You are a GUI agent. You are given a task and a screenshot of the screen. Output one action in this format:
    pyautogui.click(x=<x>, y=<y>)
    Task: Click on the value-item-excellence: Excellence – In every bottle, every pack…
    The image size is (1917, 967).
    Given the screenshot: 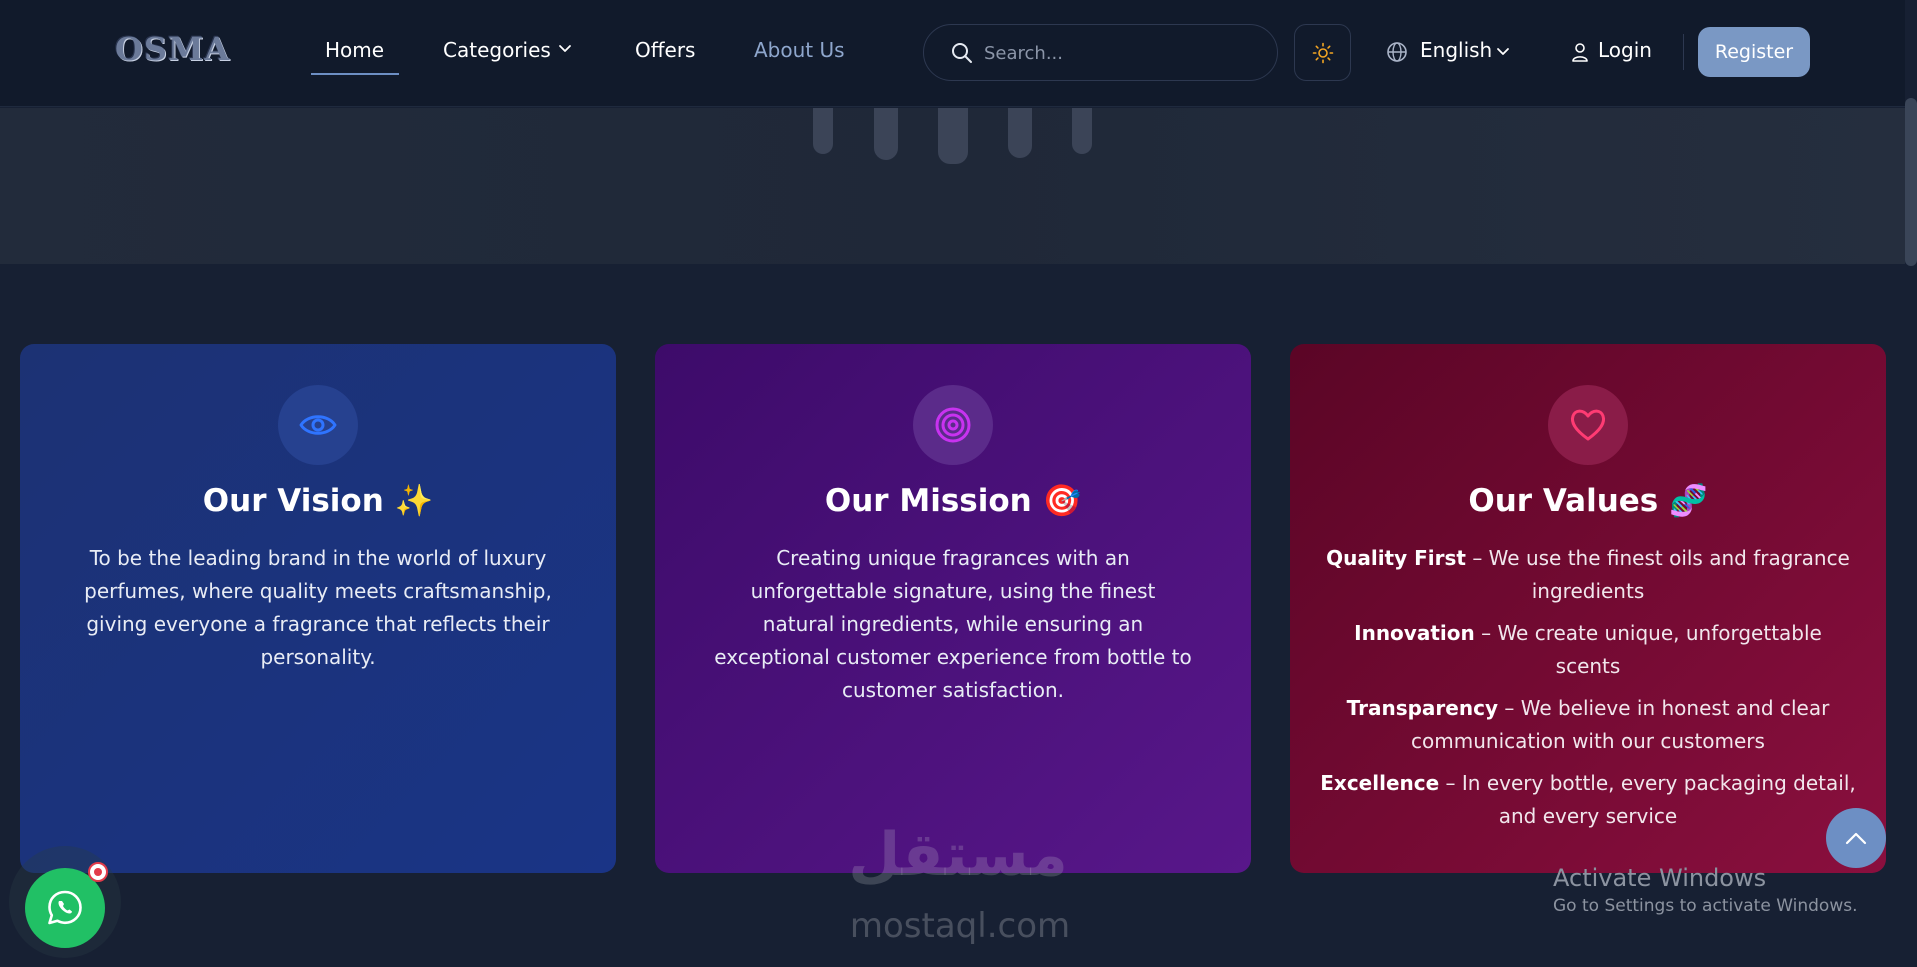 What is the action you would take?
    pyautogui.click(x=1588, y=800)
    